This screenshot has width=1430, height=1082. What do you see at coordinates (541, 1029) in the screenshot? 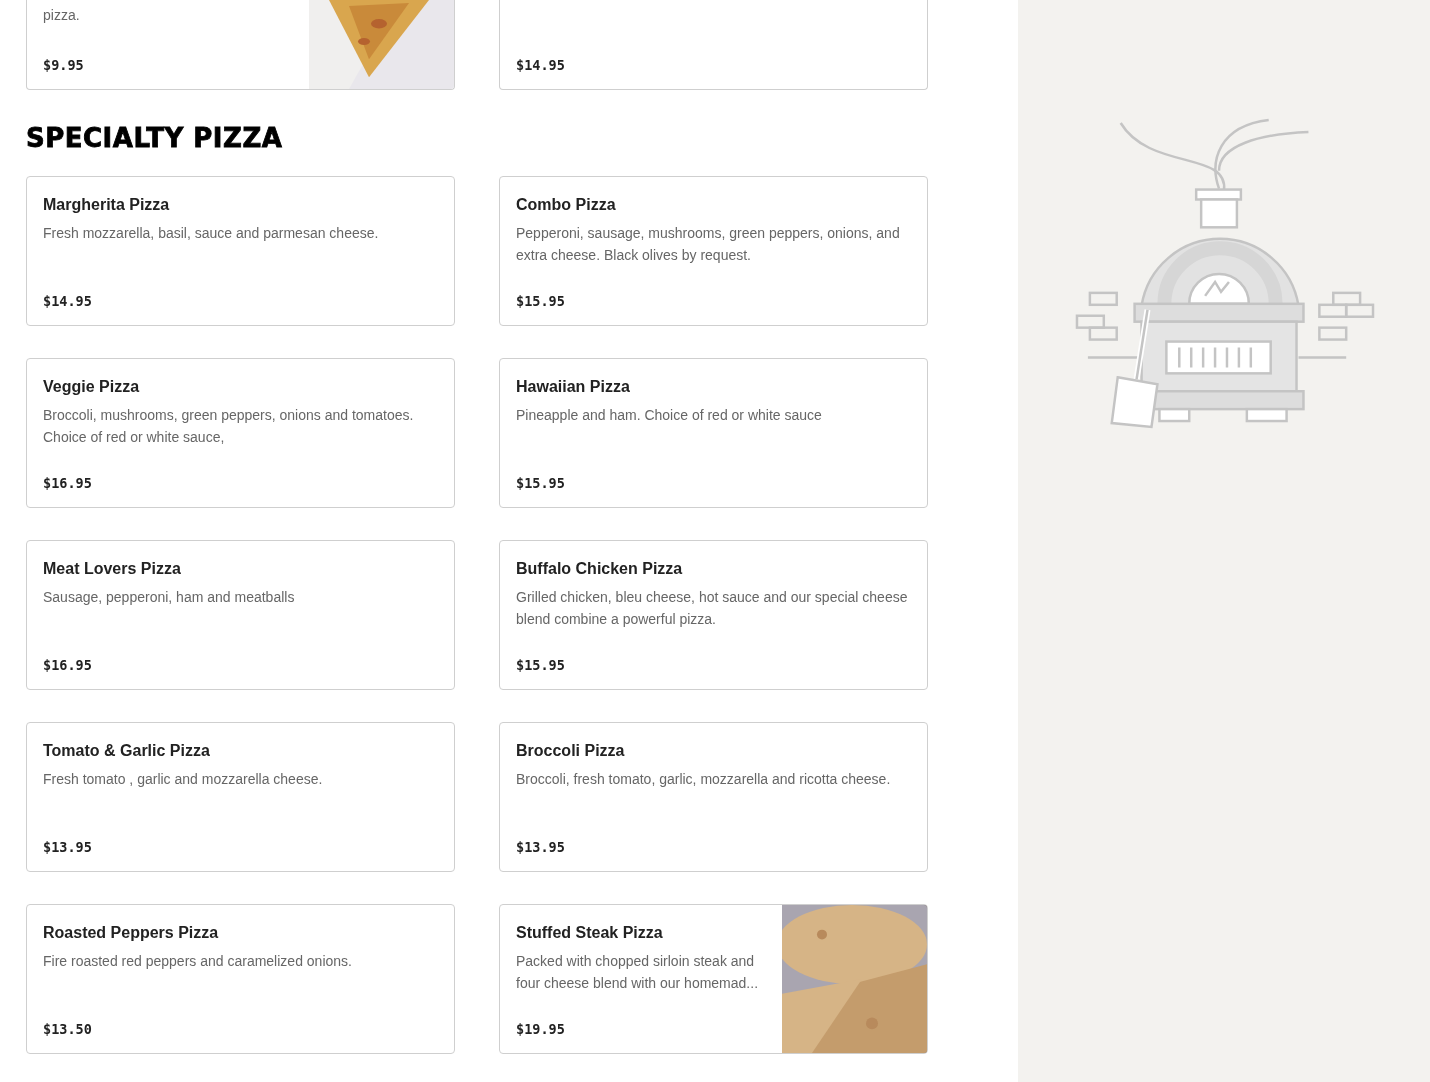
I see `item-price: $19.95` at bounding box center [541, 1029].